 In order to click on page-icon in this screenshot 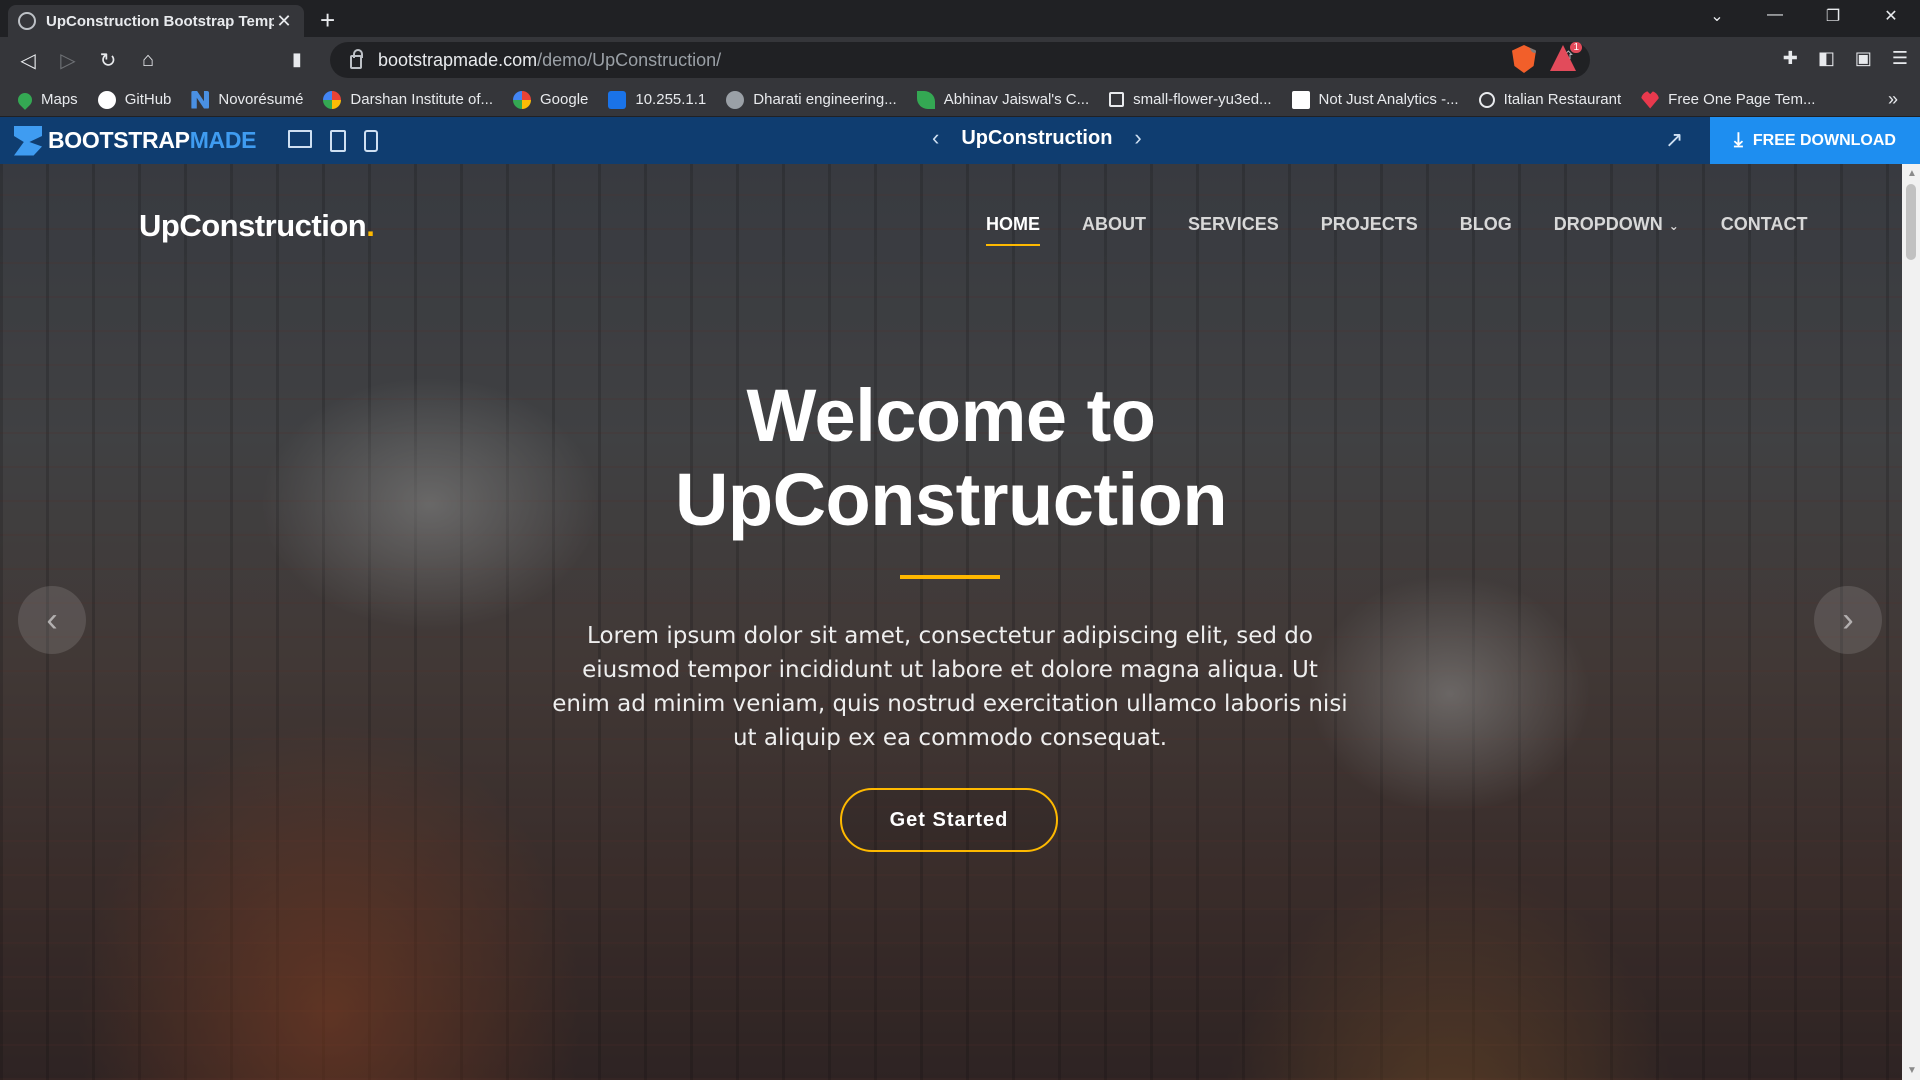, I will do `click(1117, 99)`.